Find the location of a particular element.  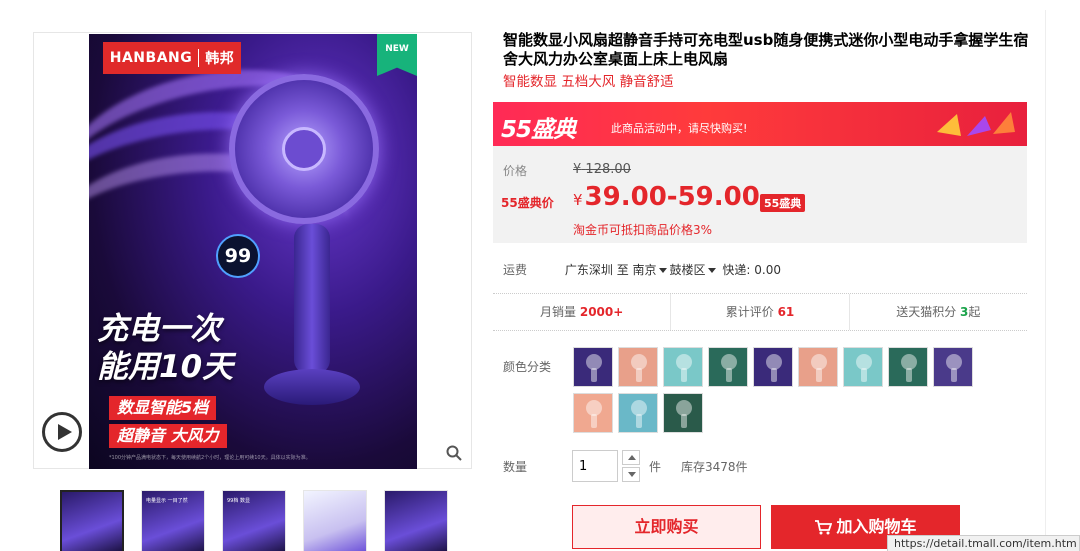

shipping-row: 运费 广东深圳 至 南京 鼓楼区 快递: 0.00 is located at coordinates (642, 269).